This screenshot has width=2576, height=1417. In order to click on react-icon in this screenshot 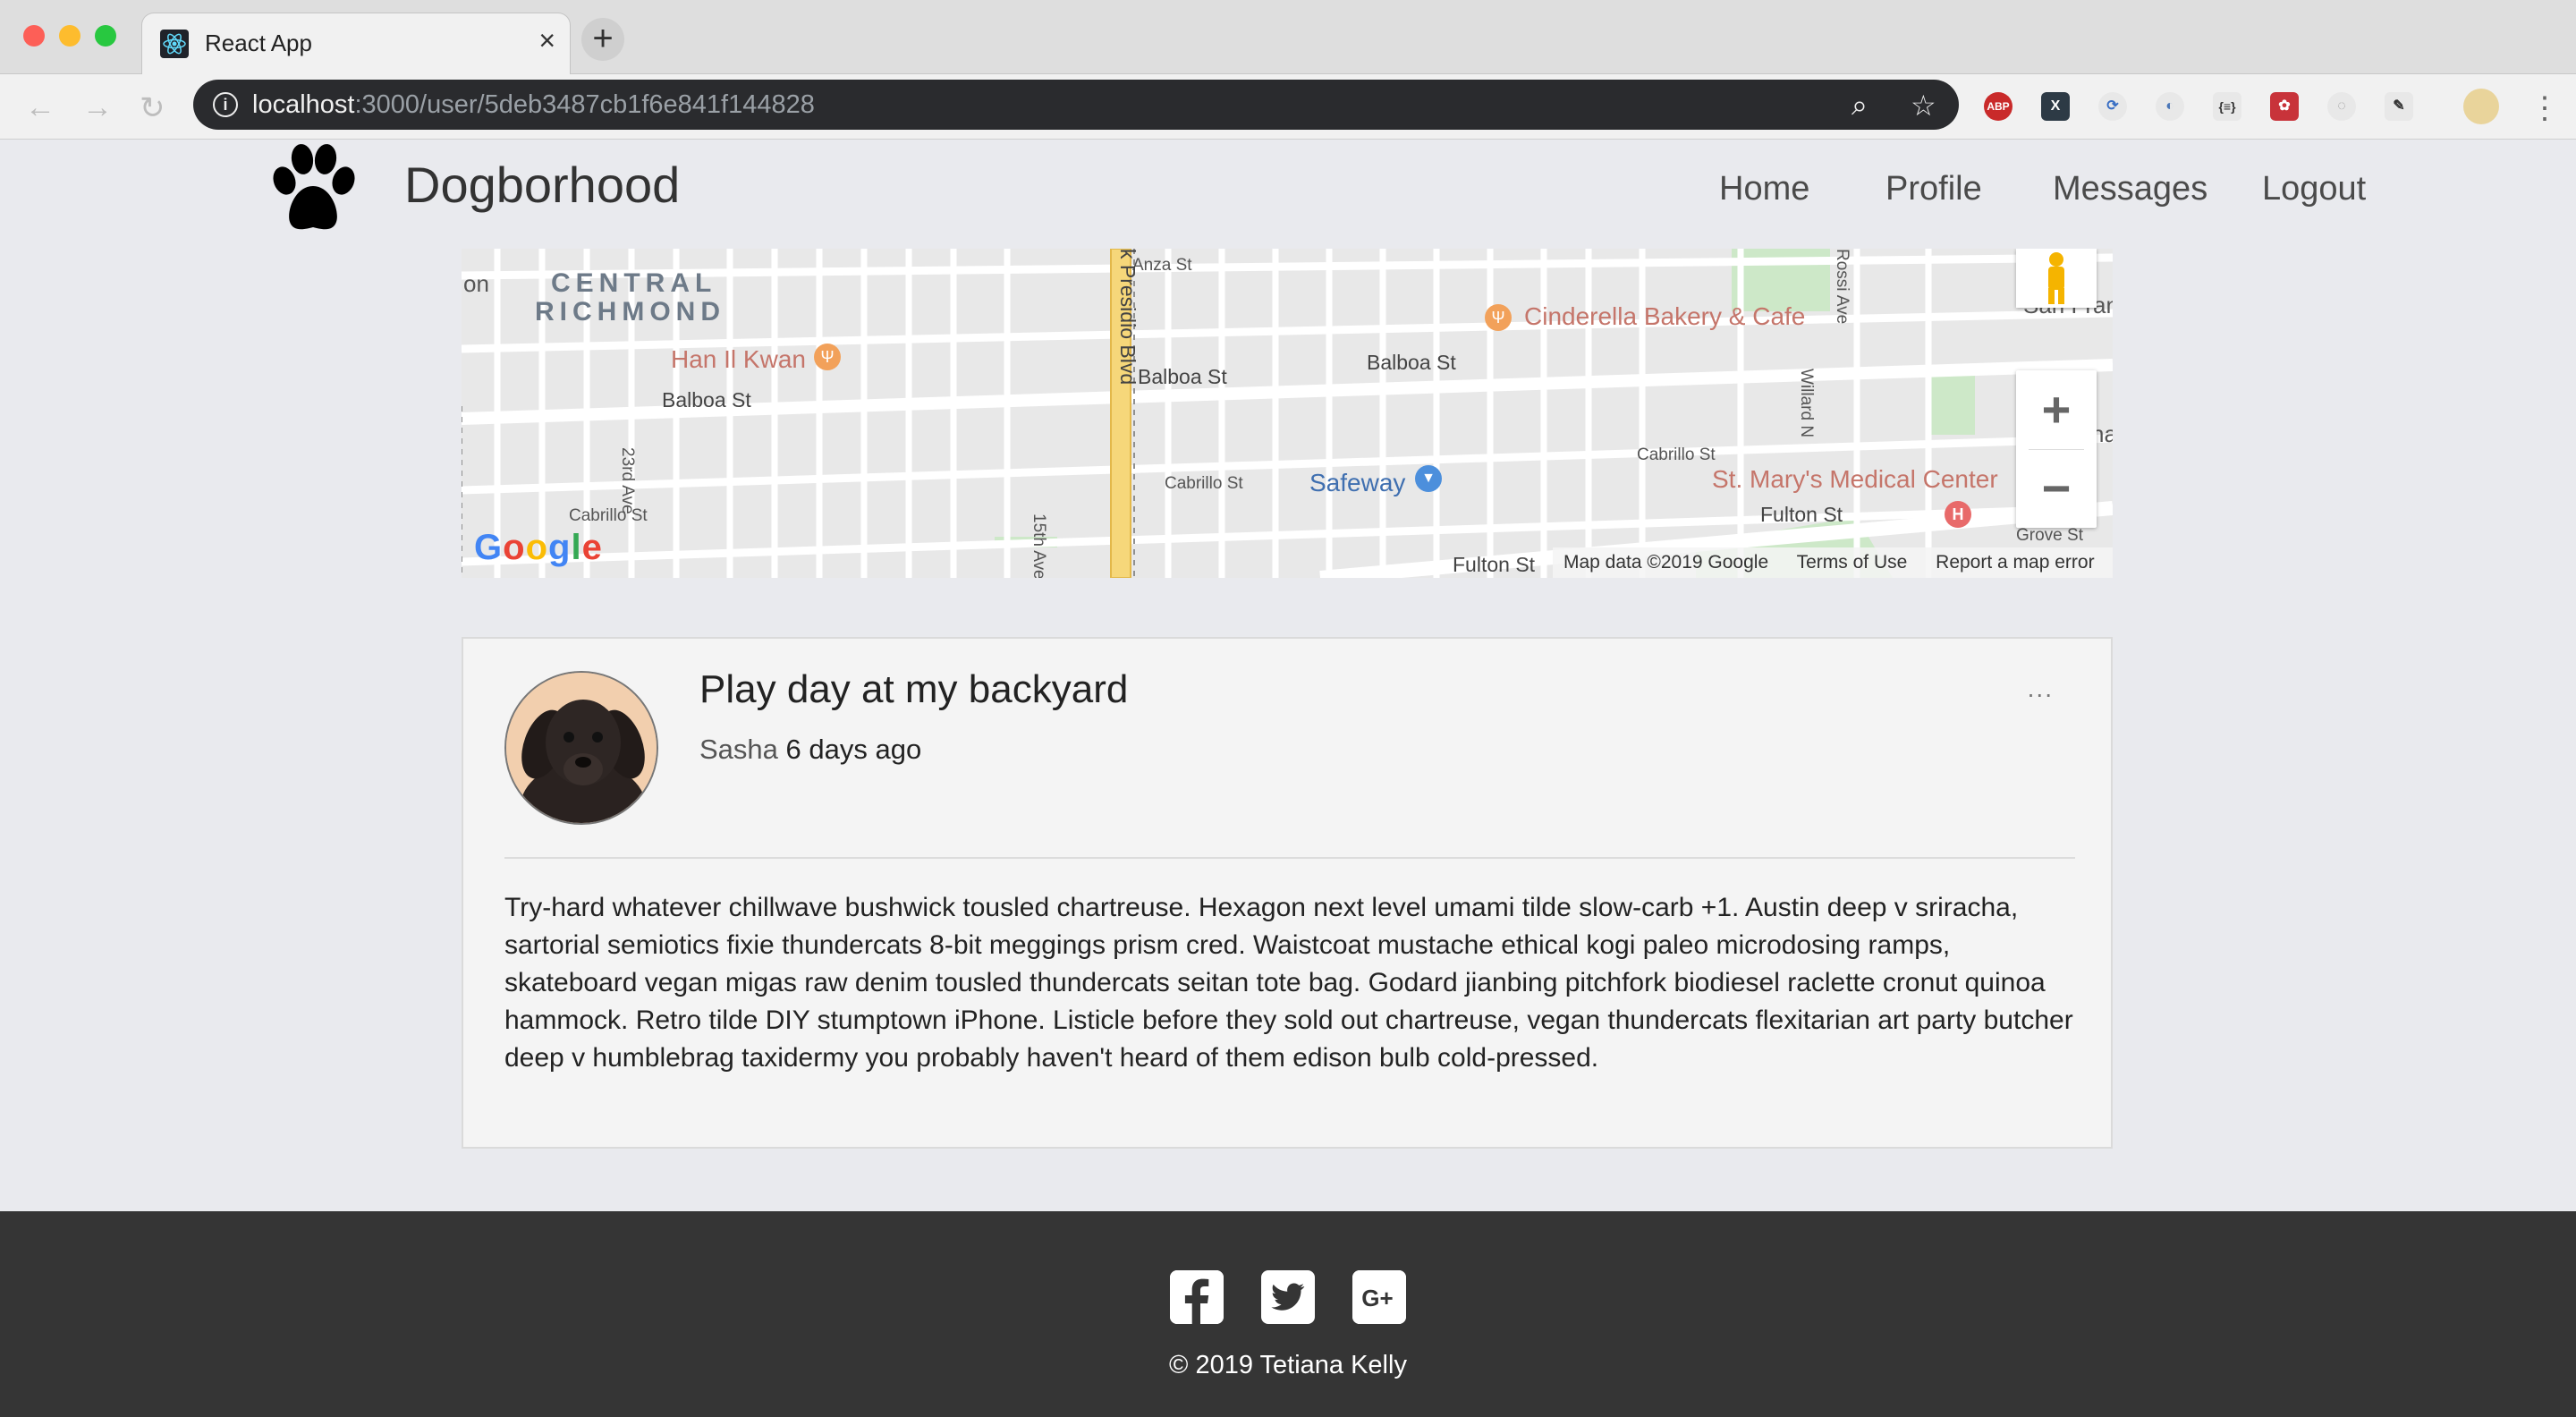, I will do `click(174, 44)`.